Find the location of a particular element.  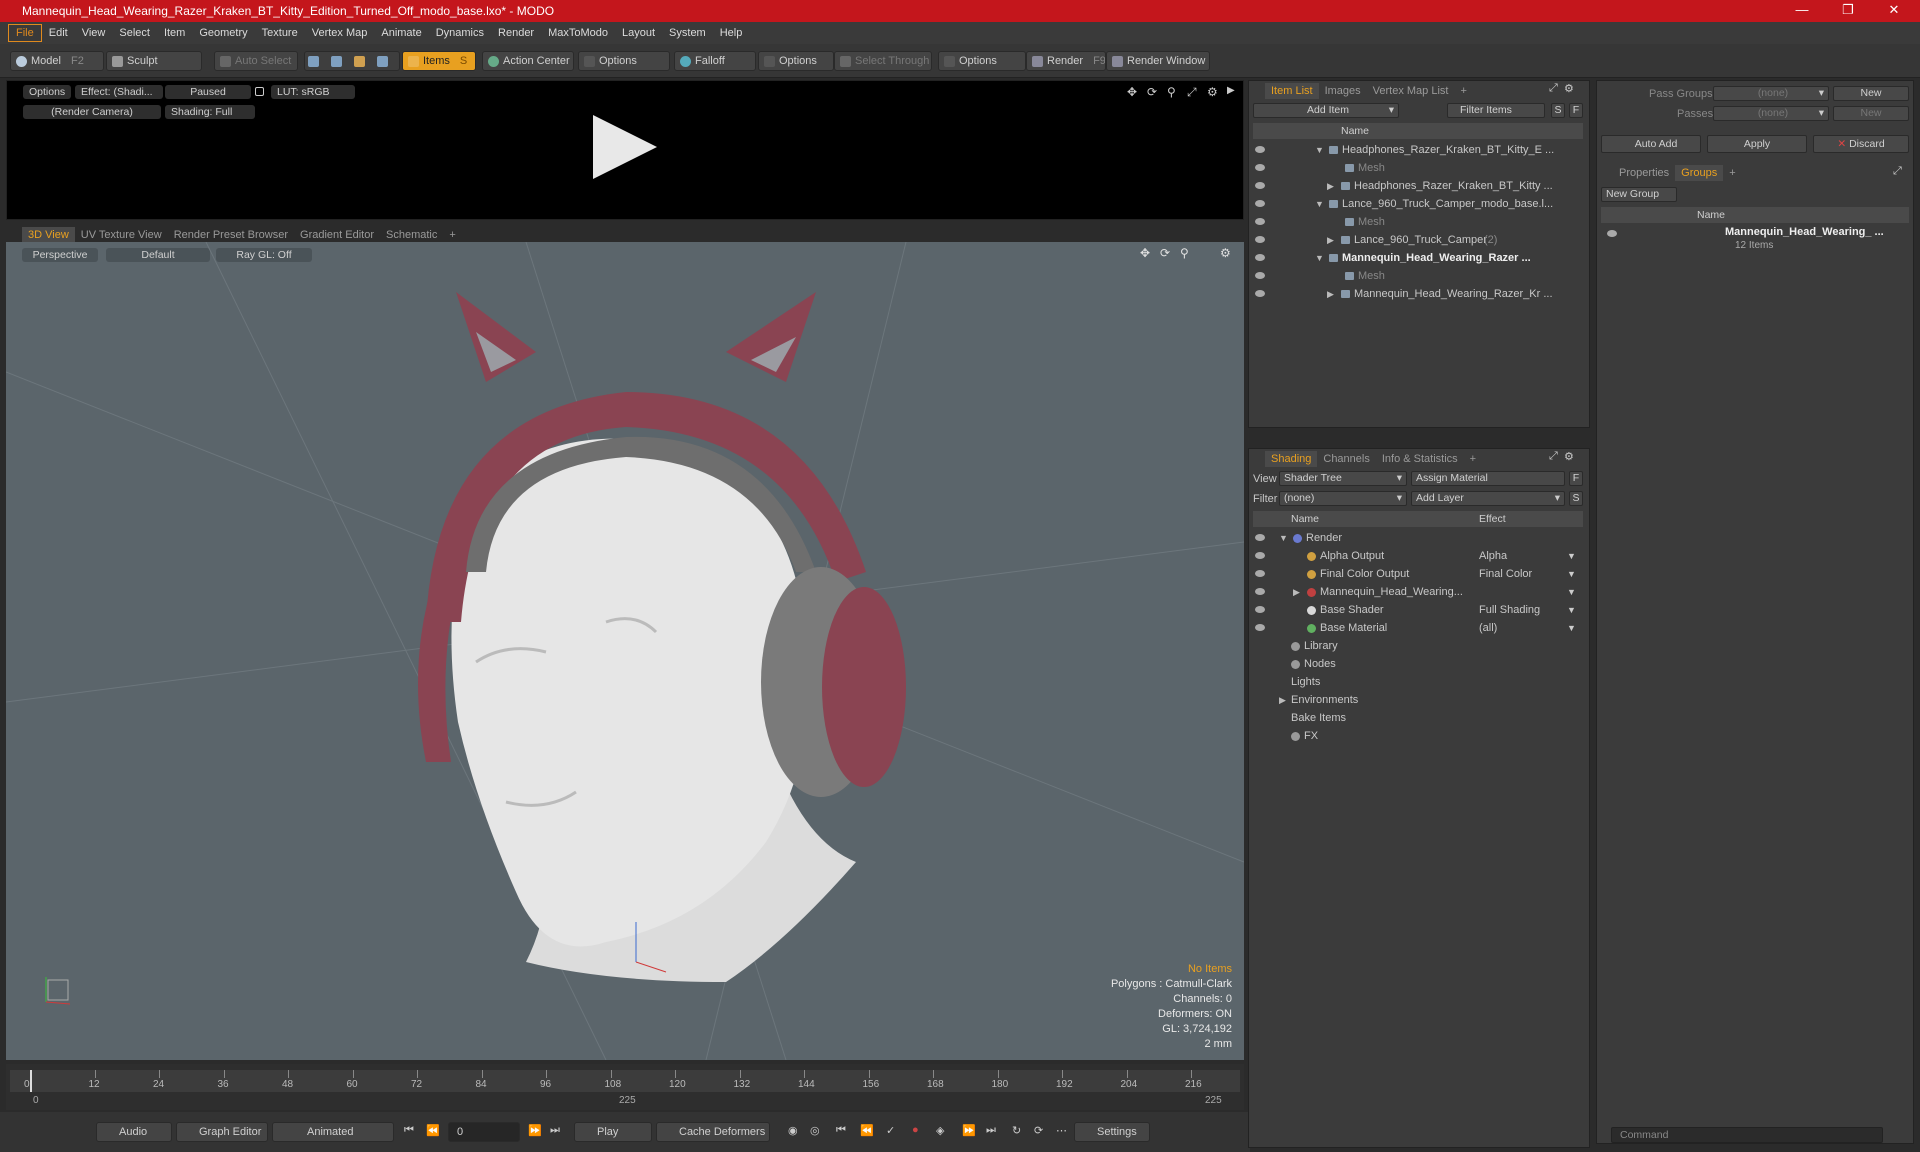

prev-key-icon: ⏮ is located at coordinates (841, 1130).